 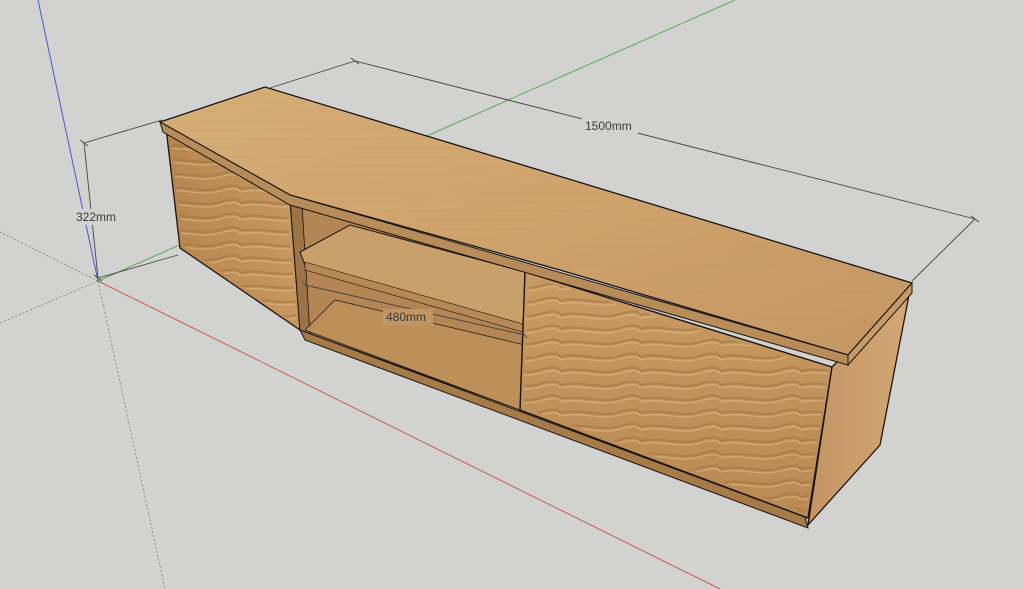 I want to click on dimension-height-label: 322mm, so click(x=96, y=217).